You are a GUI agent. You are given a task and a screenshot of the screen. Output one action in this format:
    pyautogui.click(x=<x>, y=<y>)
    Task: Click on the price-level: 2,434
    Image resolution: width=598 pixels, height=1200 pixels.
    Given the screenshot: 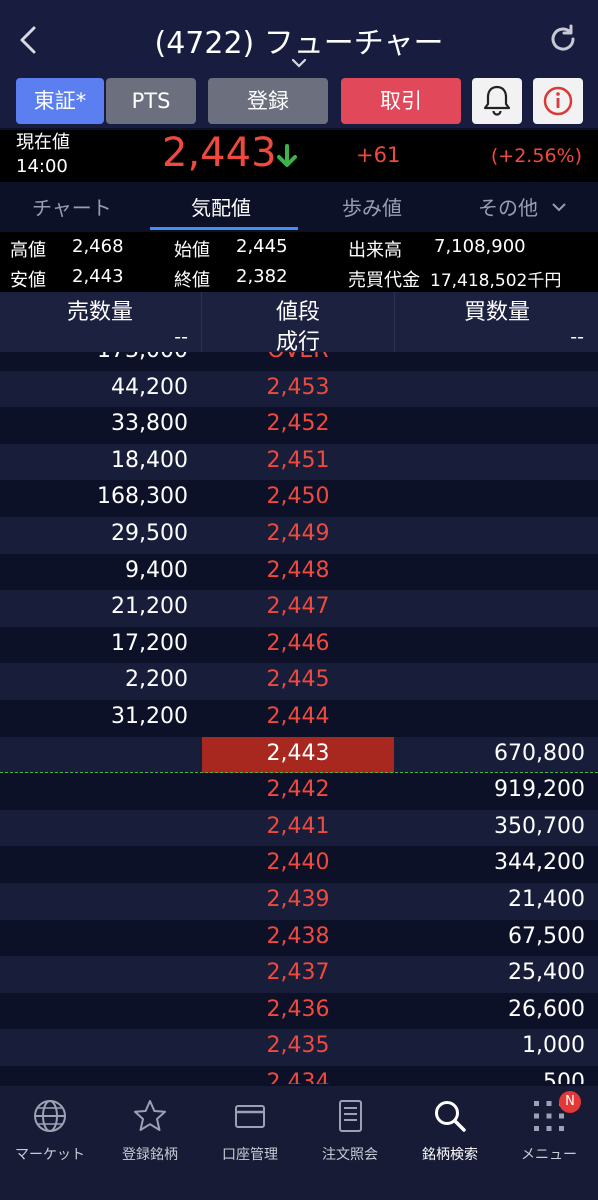 What is the action you would take?
    pyautogui.click(x=298, y=1077)
    